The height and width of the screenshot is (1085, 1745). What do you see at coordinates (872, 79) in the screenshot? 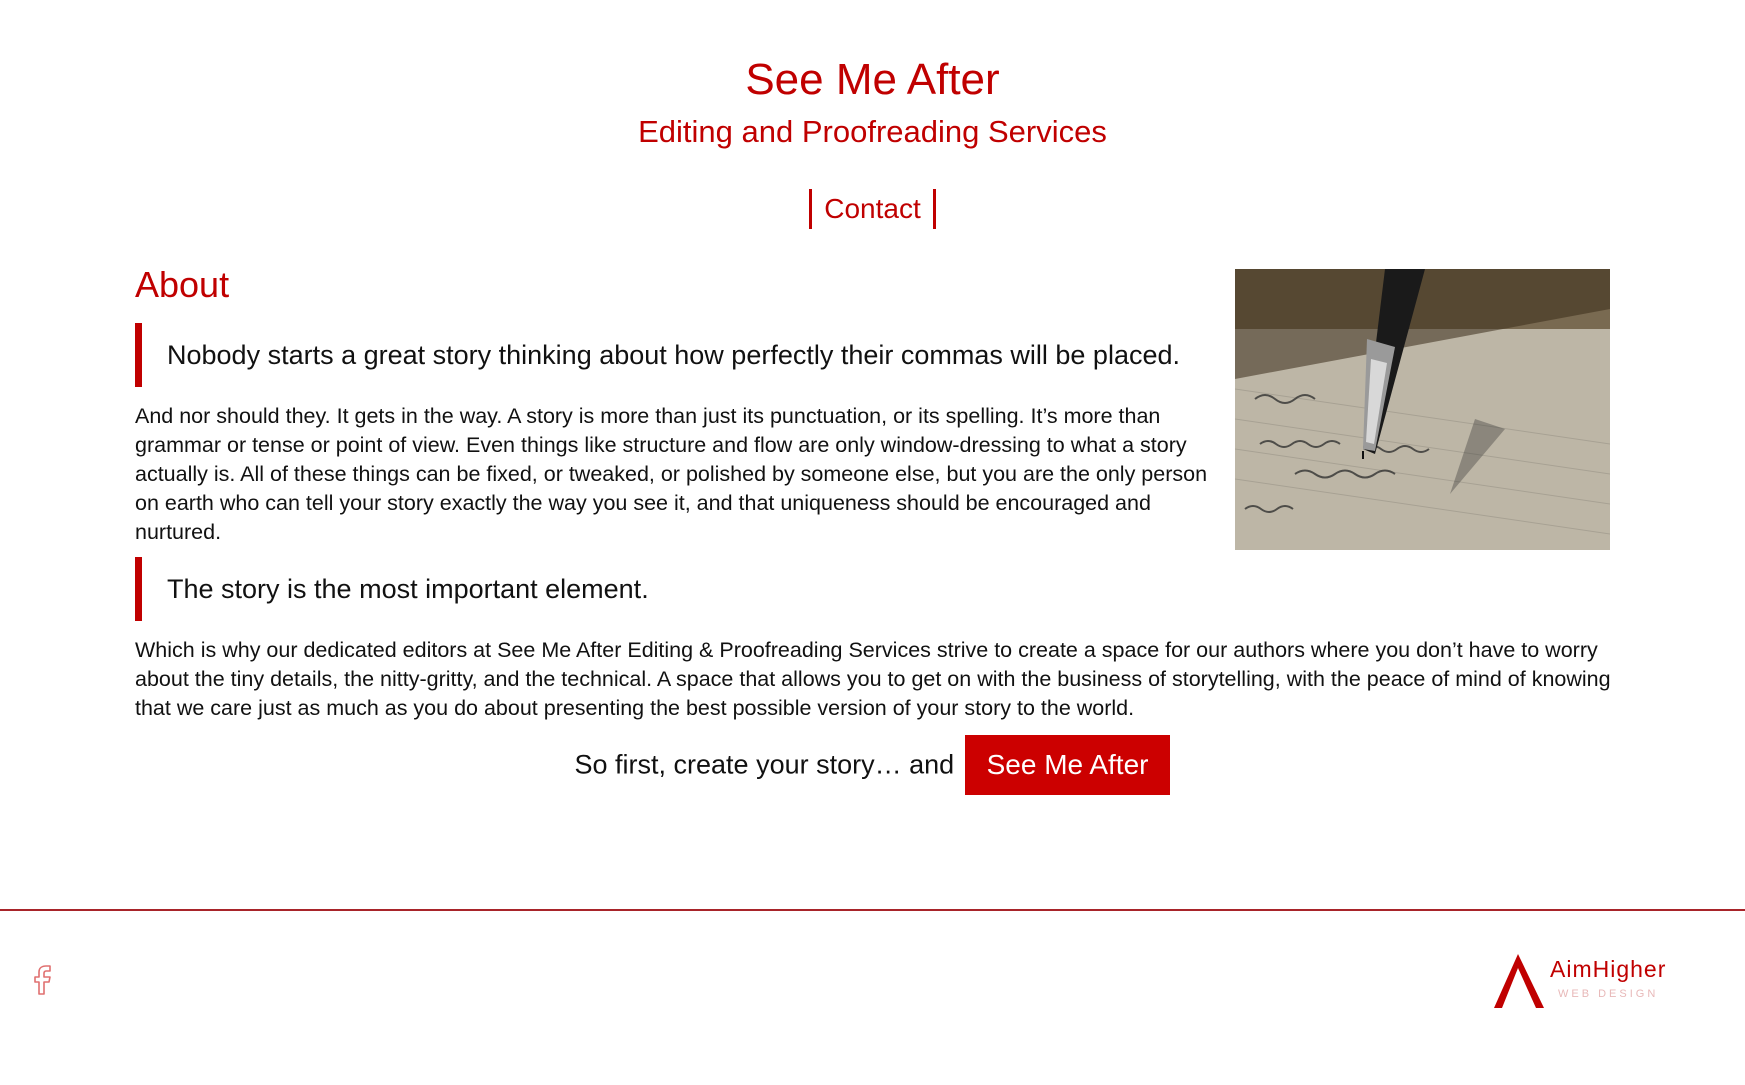
I see `site-title: See Me After` at bounding box center [872, 79].